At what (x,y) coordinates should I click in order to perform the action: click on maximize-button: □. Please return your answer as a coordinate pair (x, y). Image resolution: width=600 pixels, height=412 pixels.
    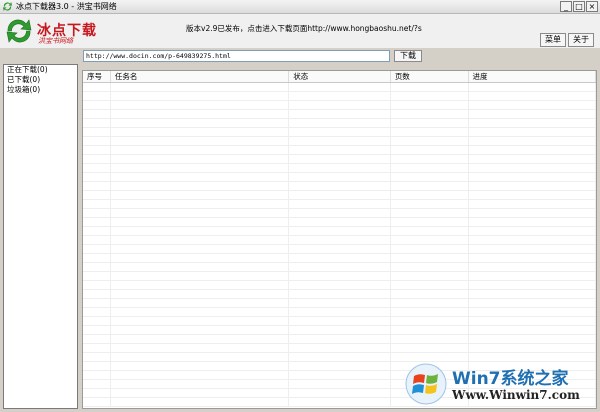
    Looking at the image, I should click on (579, 6).